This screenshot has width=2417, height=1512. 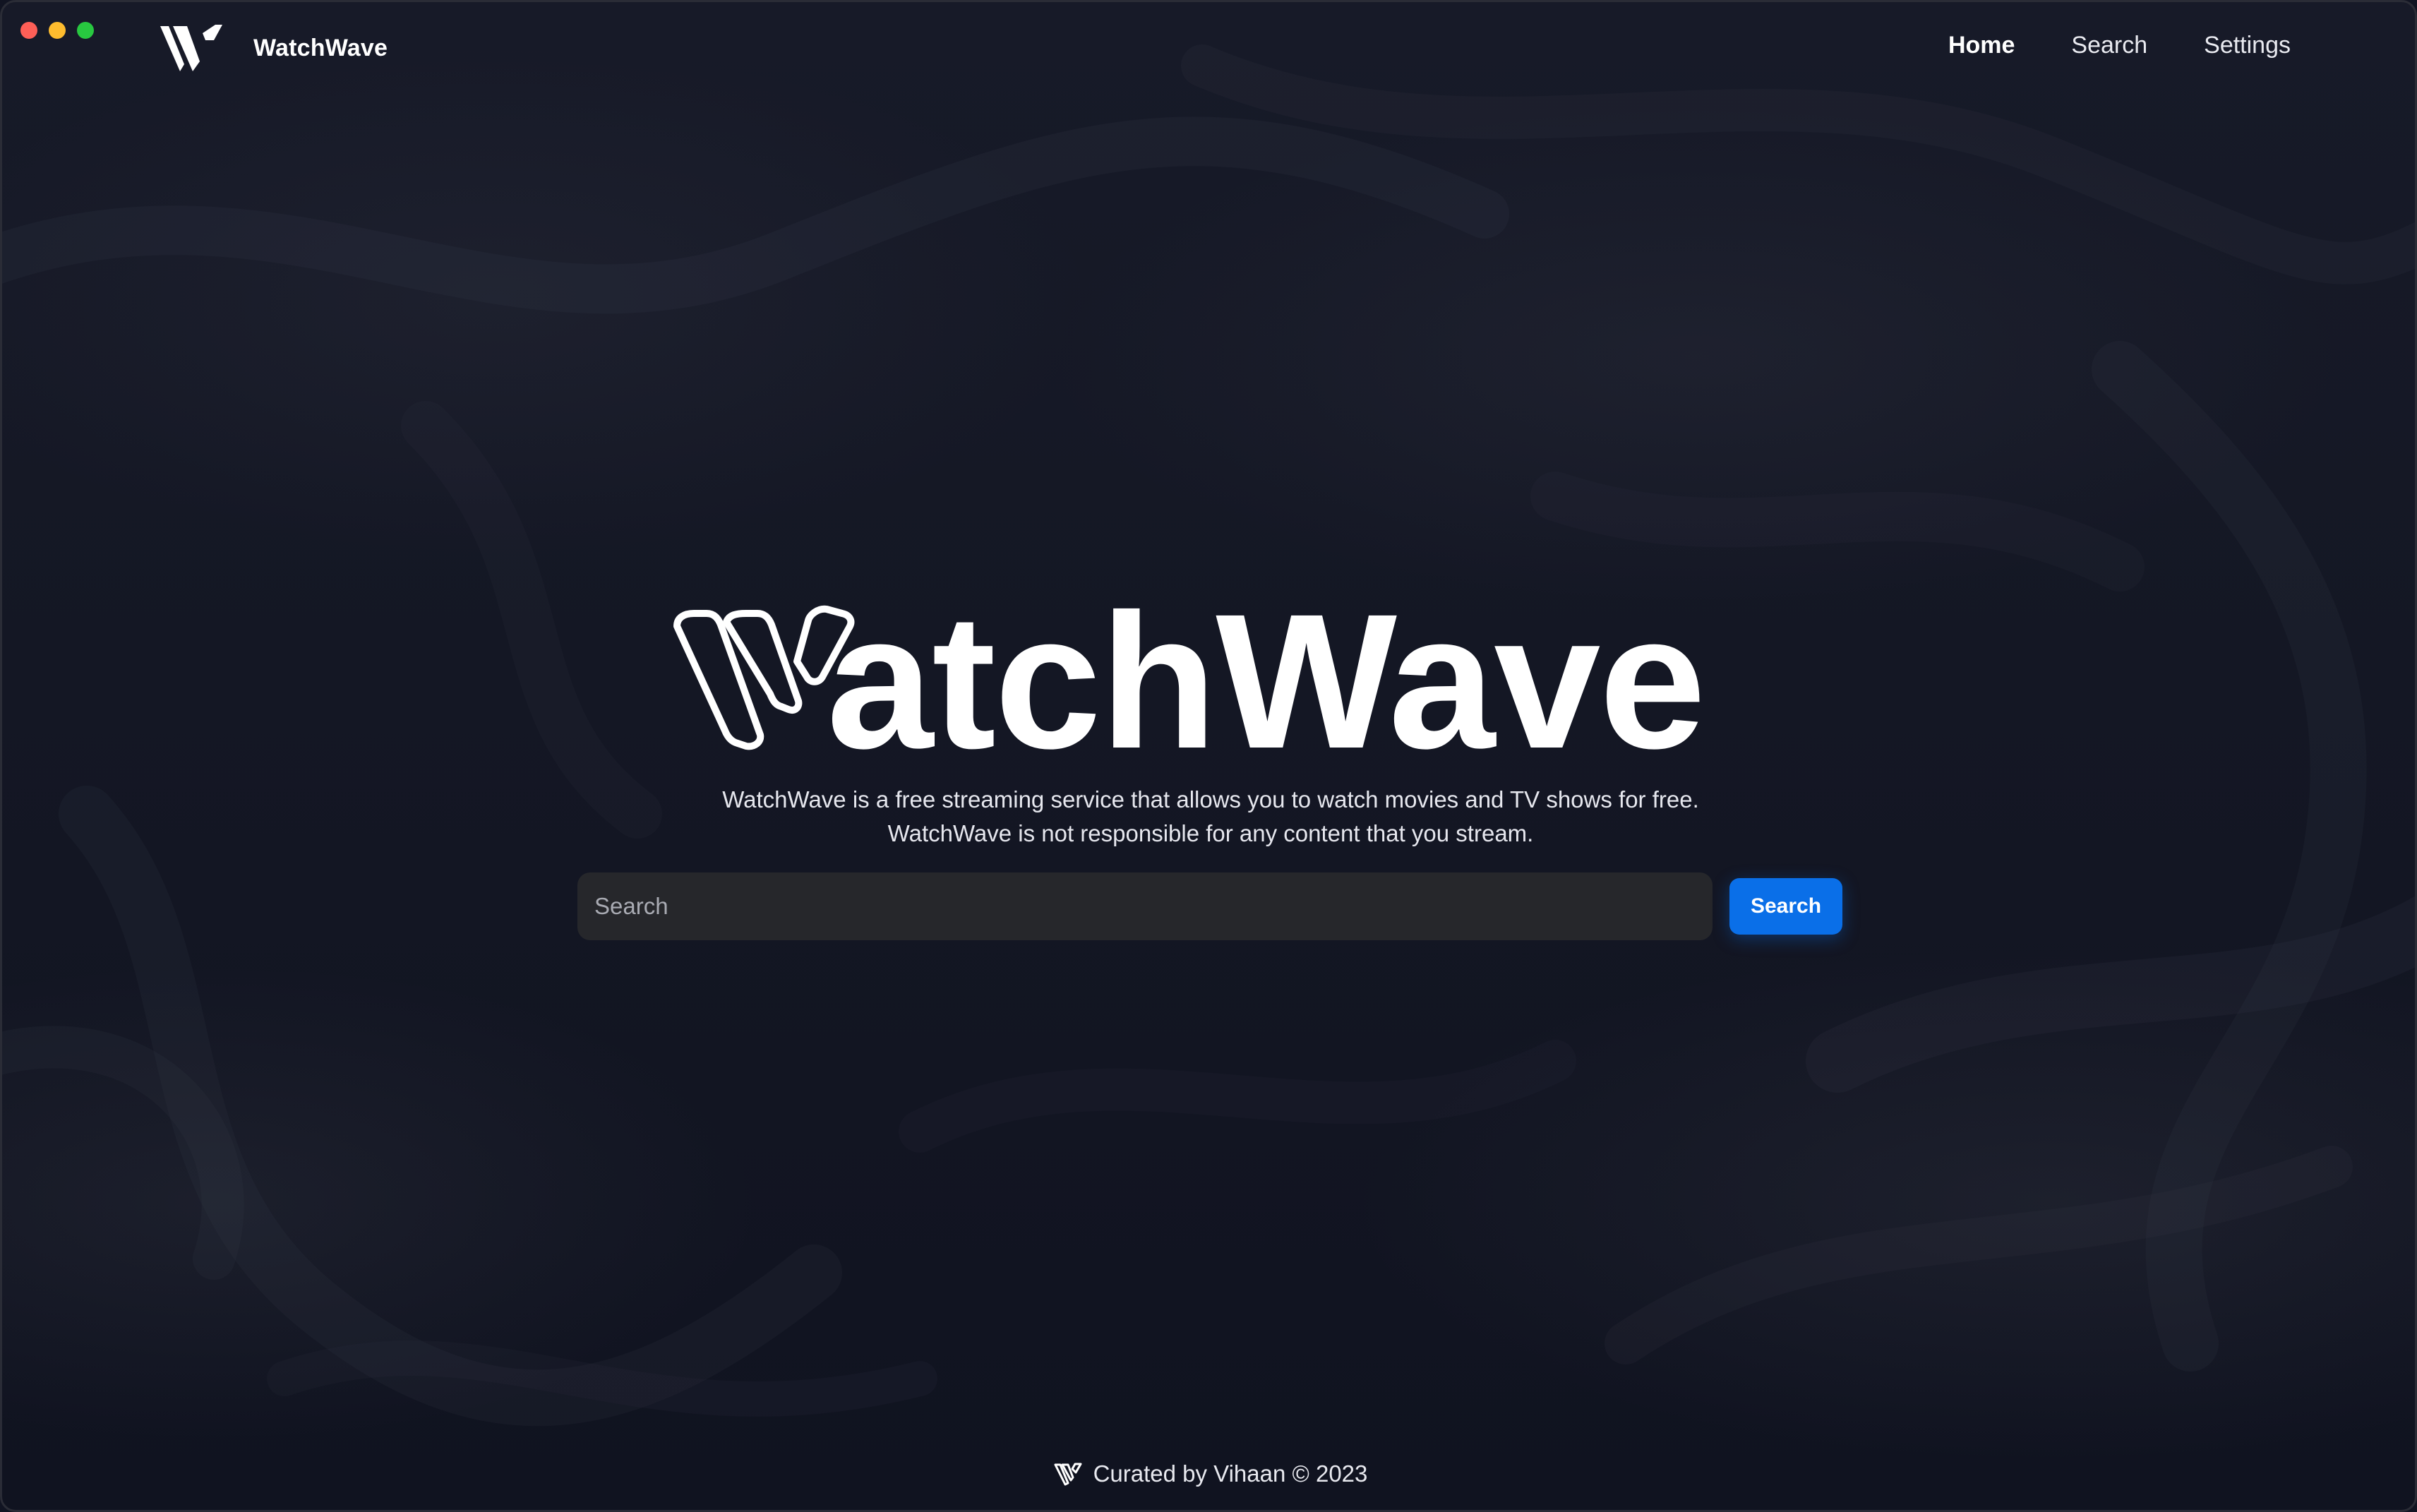 I want to click on search-input, so click(x=1145, y=906).